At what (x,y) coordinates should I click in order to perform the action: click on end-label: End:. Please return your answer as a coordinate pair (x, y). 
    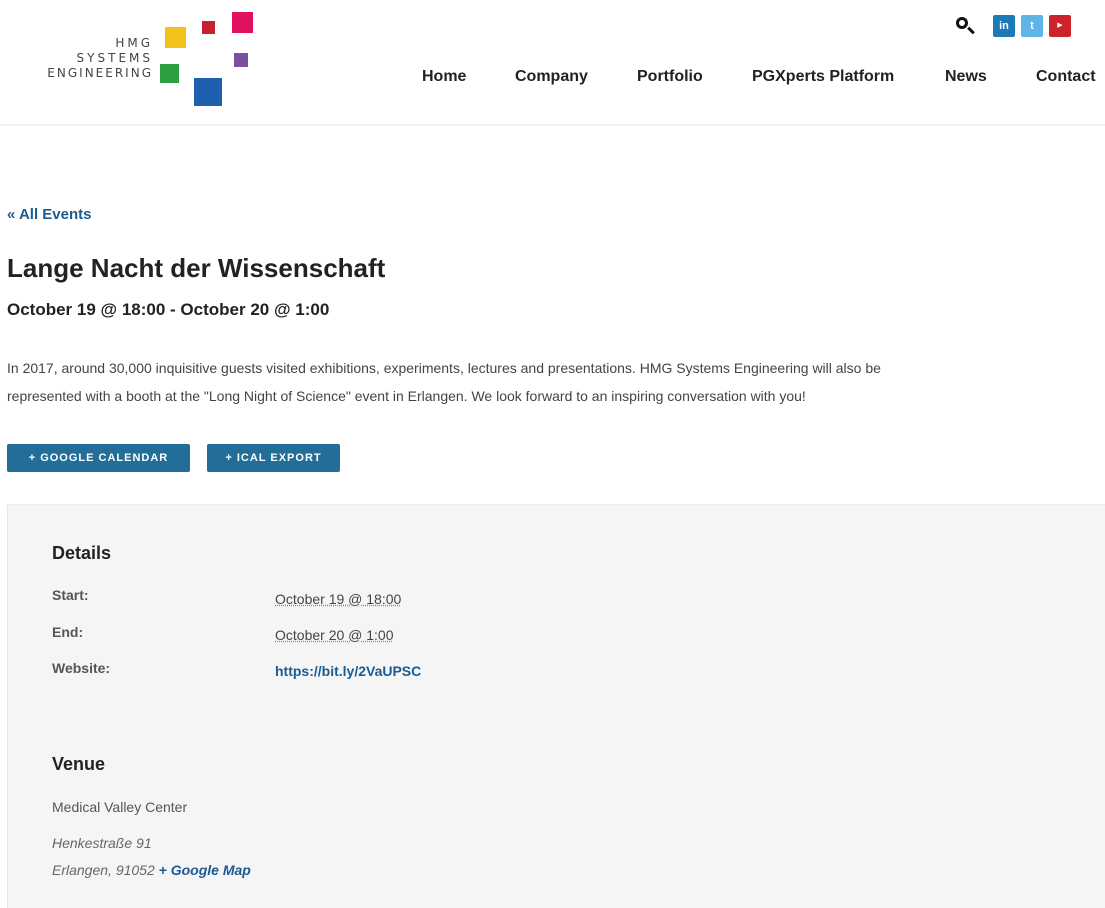
    Looking at the image, I should click on (68, 632).